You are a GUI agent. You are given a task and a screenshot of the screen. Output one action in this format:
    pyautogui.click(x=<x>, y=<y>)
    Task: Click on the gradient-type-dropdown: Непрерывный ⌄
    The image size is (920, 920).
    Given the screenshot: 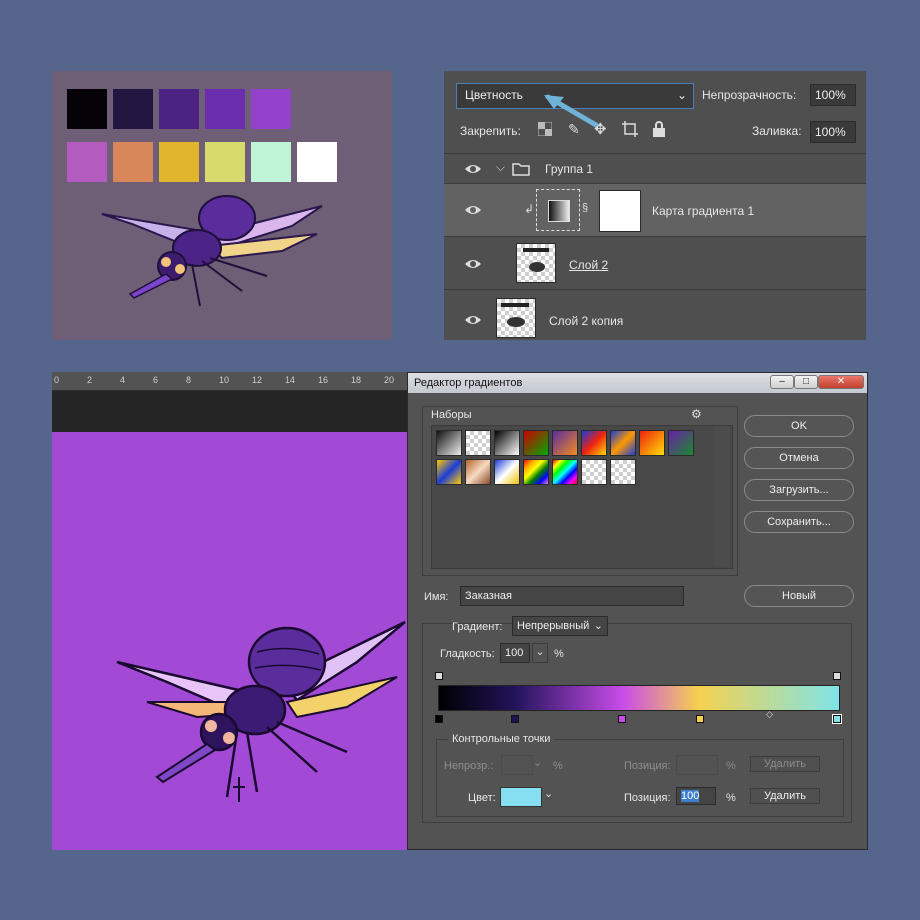 What is the action you would take?
    pyautogui.click(x=560, y=626)
    